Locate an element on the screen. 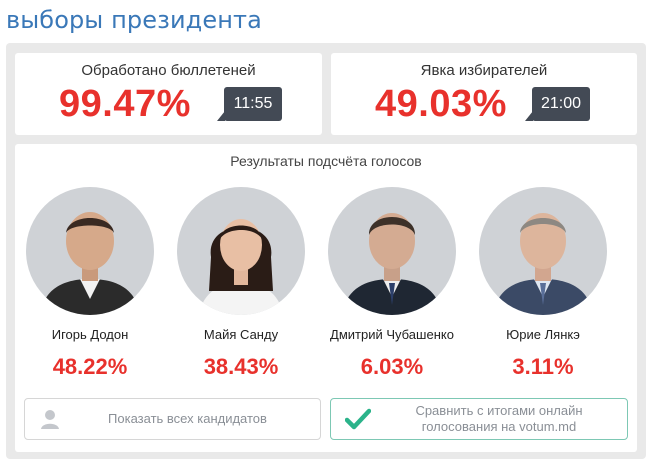 The image size is (649, 464). checkmark-icon is located at coordinates (358, 421).